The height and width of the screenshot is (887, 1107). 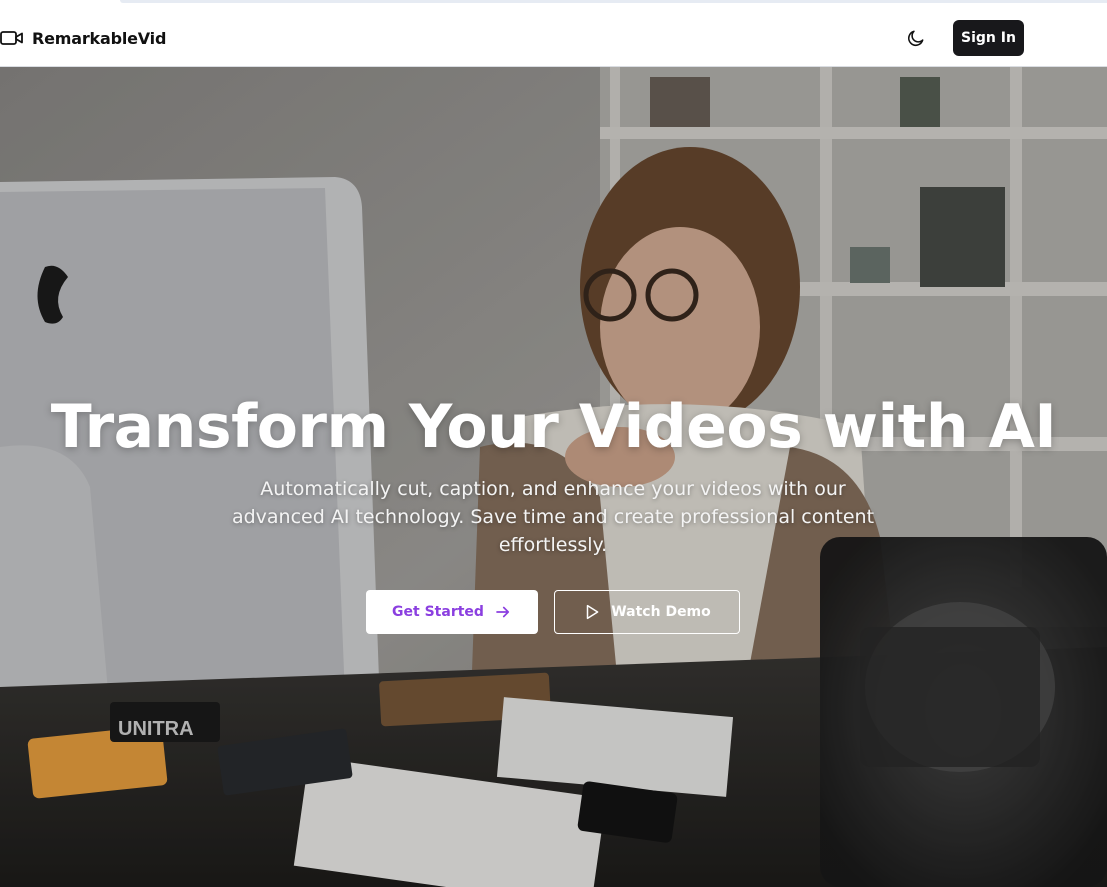 I want to click on get-started-button: Get Started, so click(x=452, y=612).